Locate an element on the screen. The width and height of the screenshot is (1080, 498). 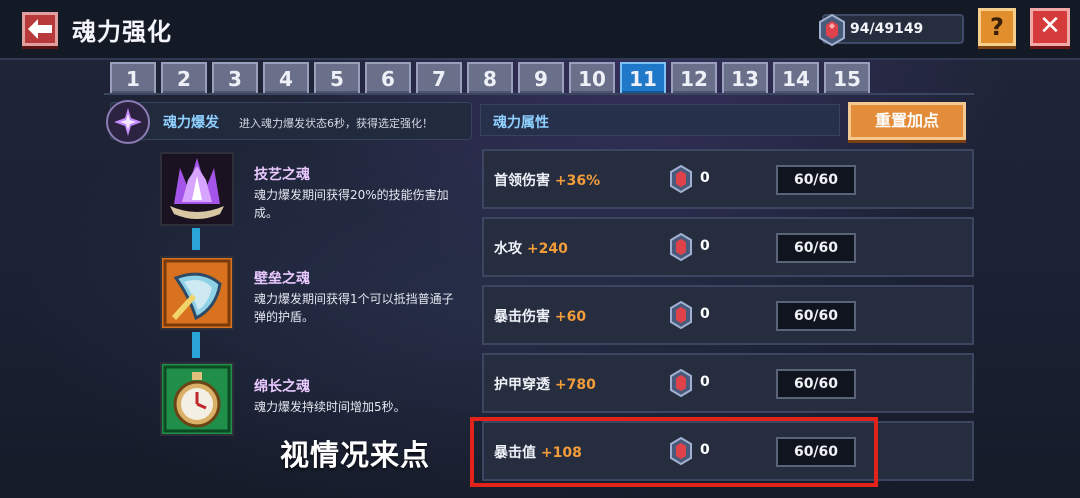
tab-1: 1 is located at coordinates (133, 78).